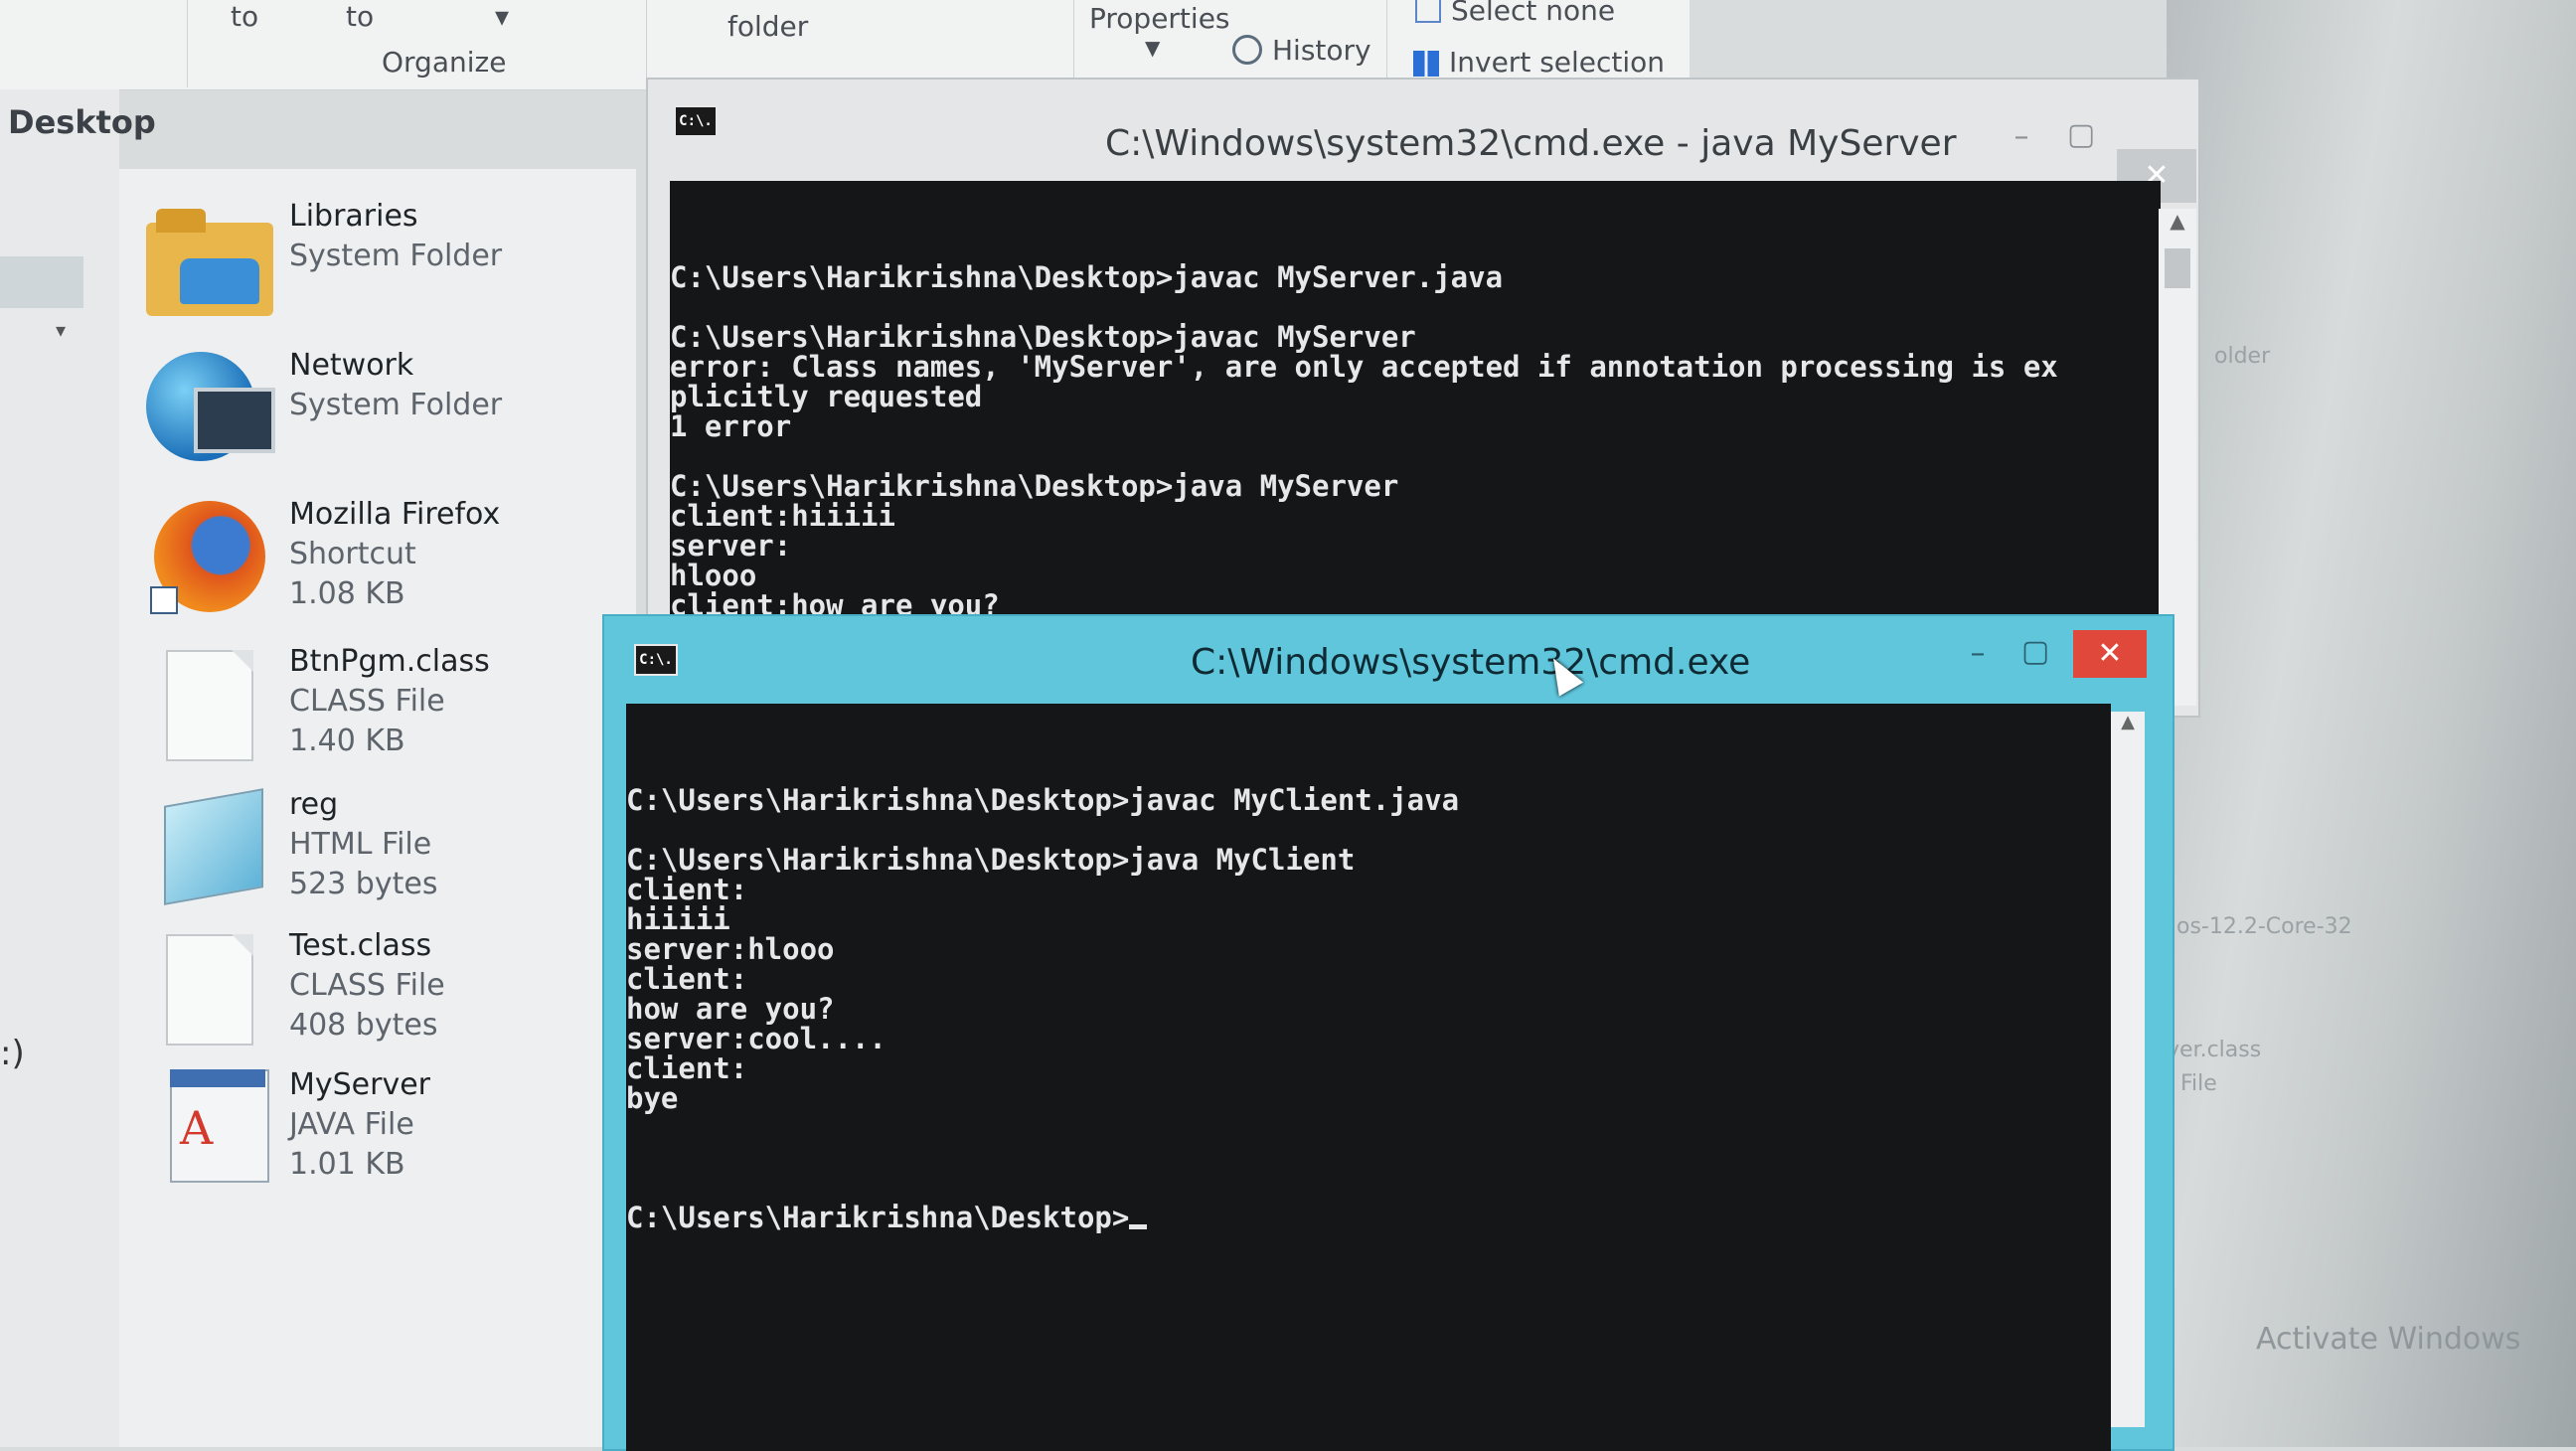 This screenshot has width=2576, height=1451. I want to click on nav-partial-item: :), so click(12, 1053).